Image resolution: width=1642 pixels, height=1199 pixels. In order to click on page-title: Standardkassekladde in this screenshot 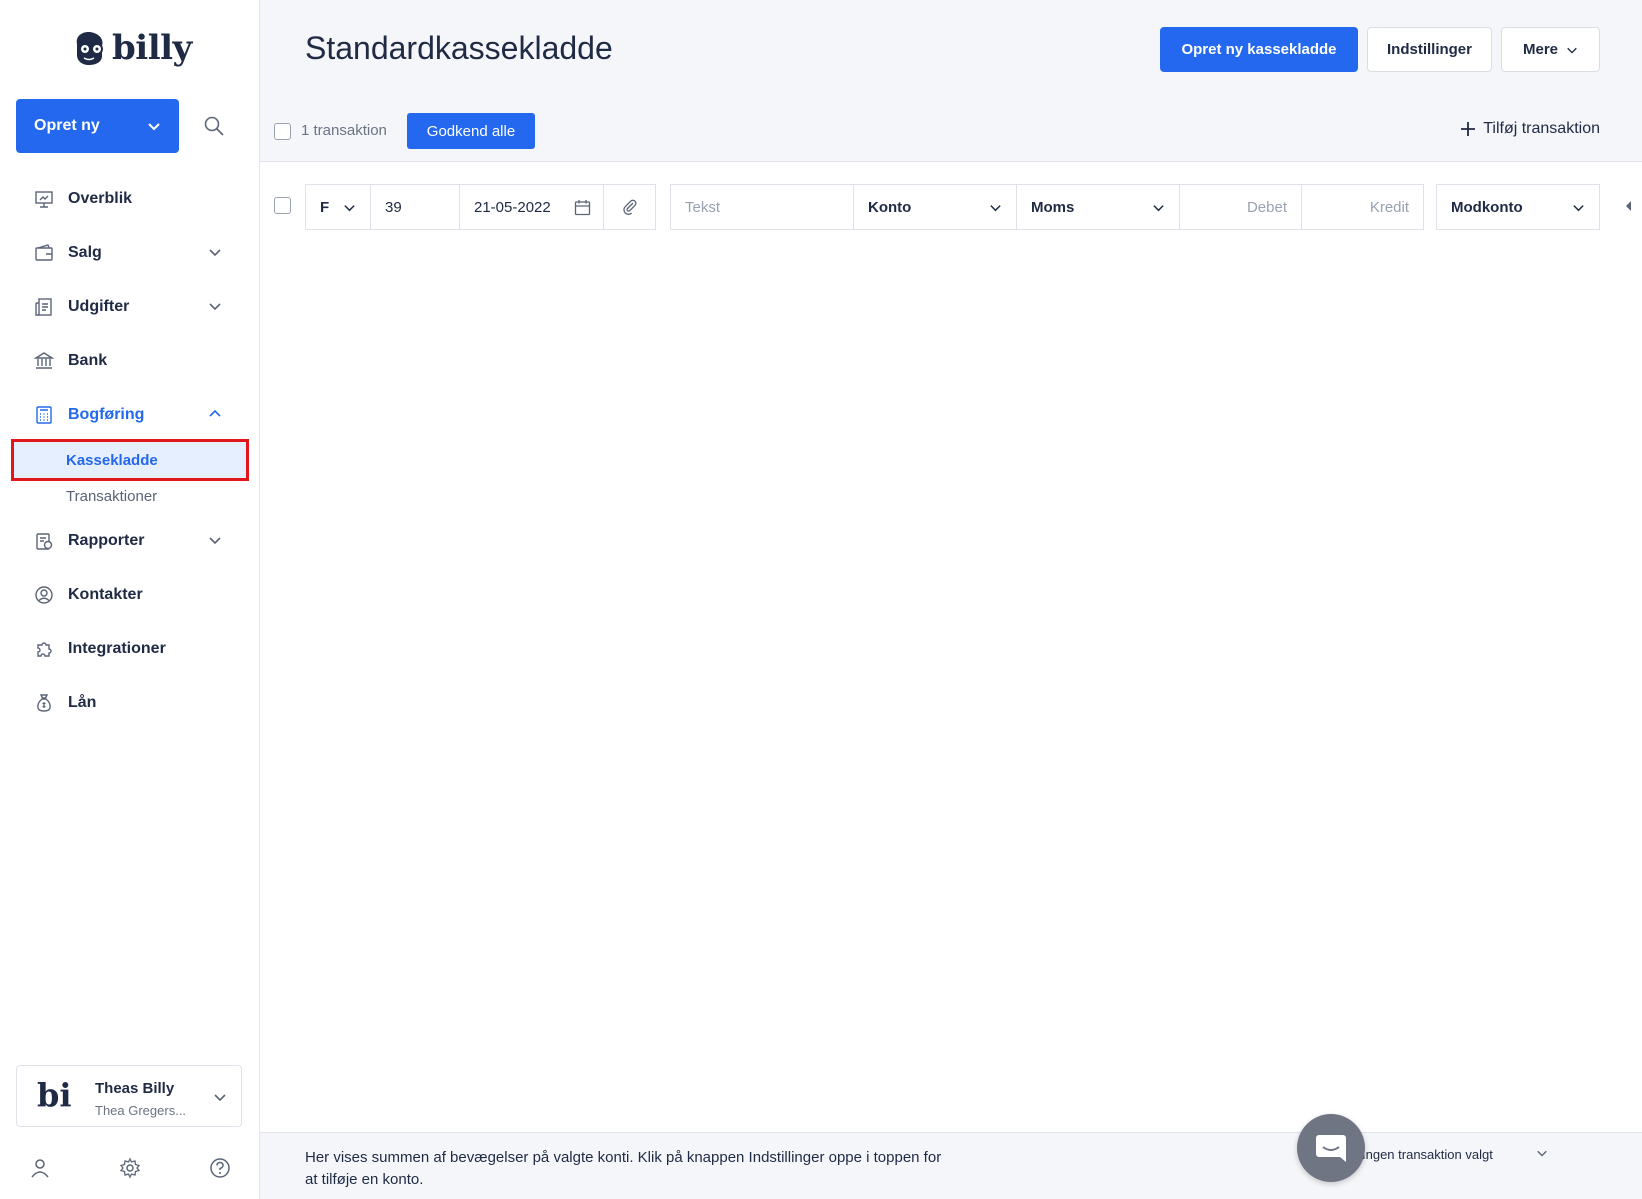, I will do `click(459, 48)`.